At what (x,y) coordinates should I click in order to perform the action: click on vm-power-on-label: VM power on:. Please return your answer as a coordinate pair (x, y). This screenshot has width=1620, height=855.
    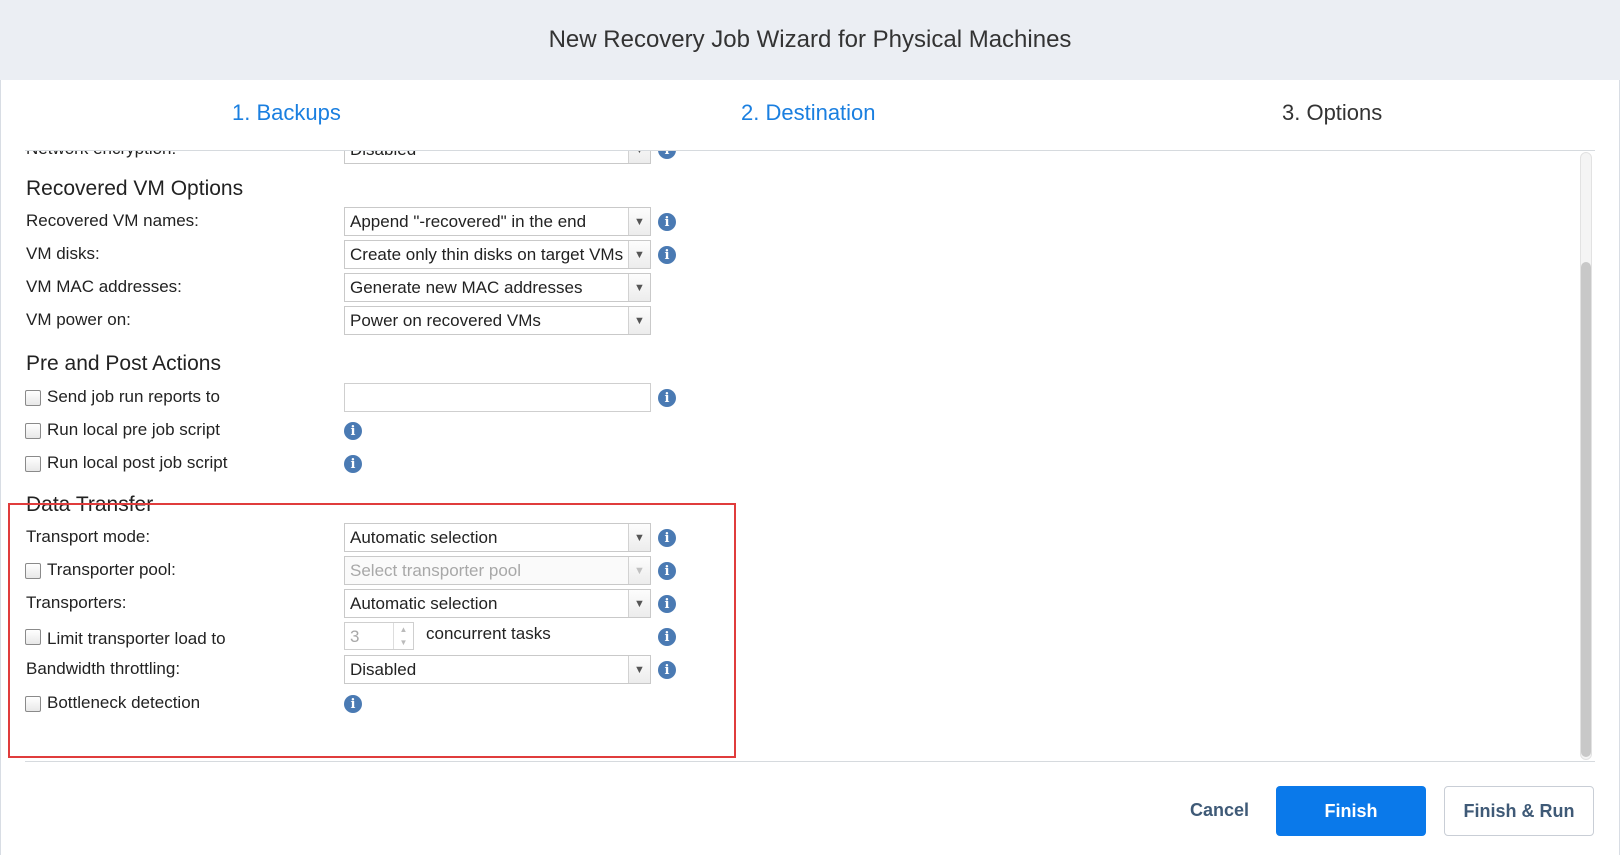
    Looking at the image, I should click on (78, 319).